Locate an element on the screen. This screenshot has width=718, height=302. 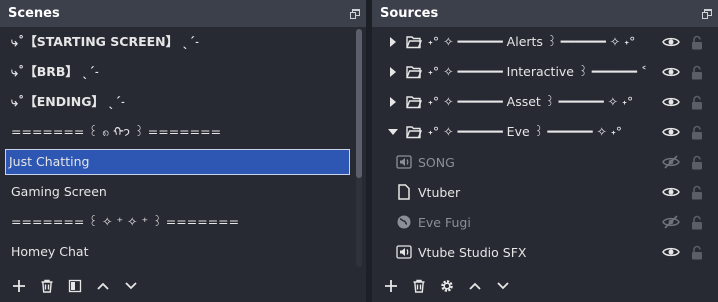
source-item-asset: ˖° ✧ ━━━━━━ Asset ꒱ ━━━━━━ ✧ ˖° is located at coordinates (545, 102).